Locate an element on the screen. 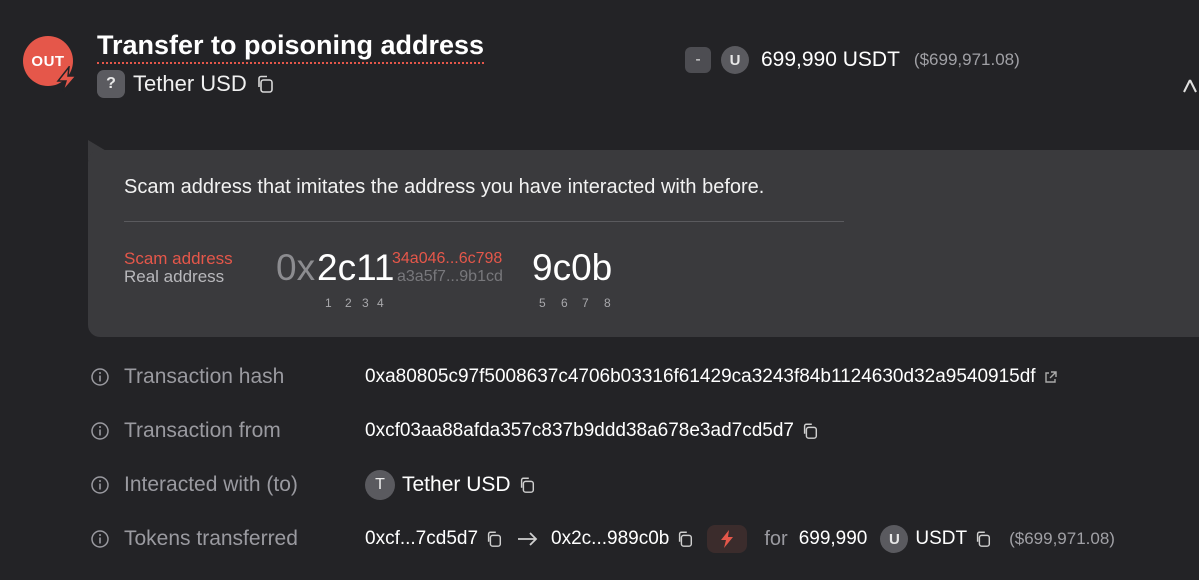 This screenshot has height=580, width=1199. token-info: ? Tether USD is located at coordinates (186, 84).